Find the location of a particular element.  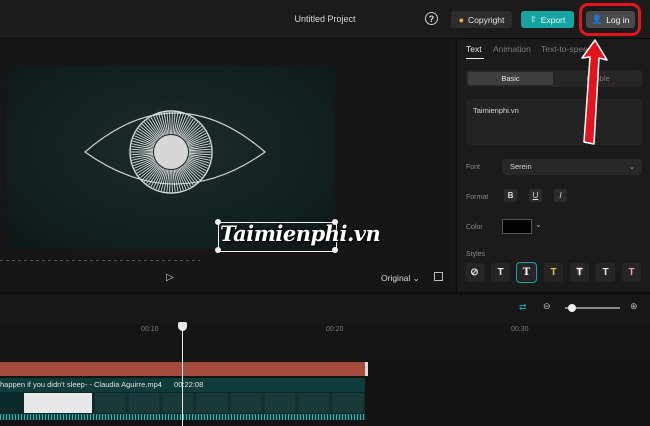

playhead is located at coordinates (182, 374).